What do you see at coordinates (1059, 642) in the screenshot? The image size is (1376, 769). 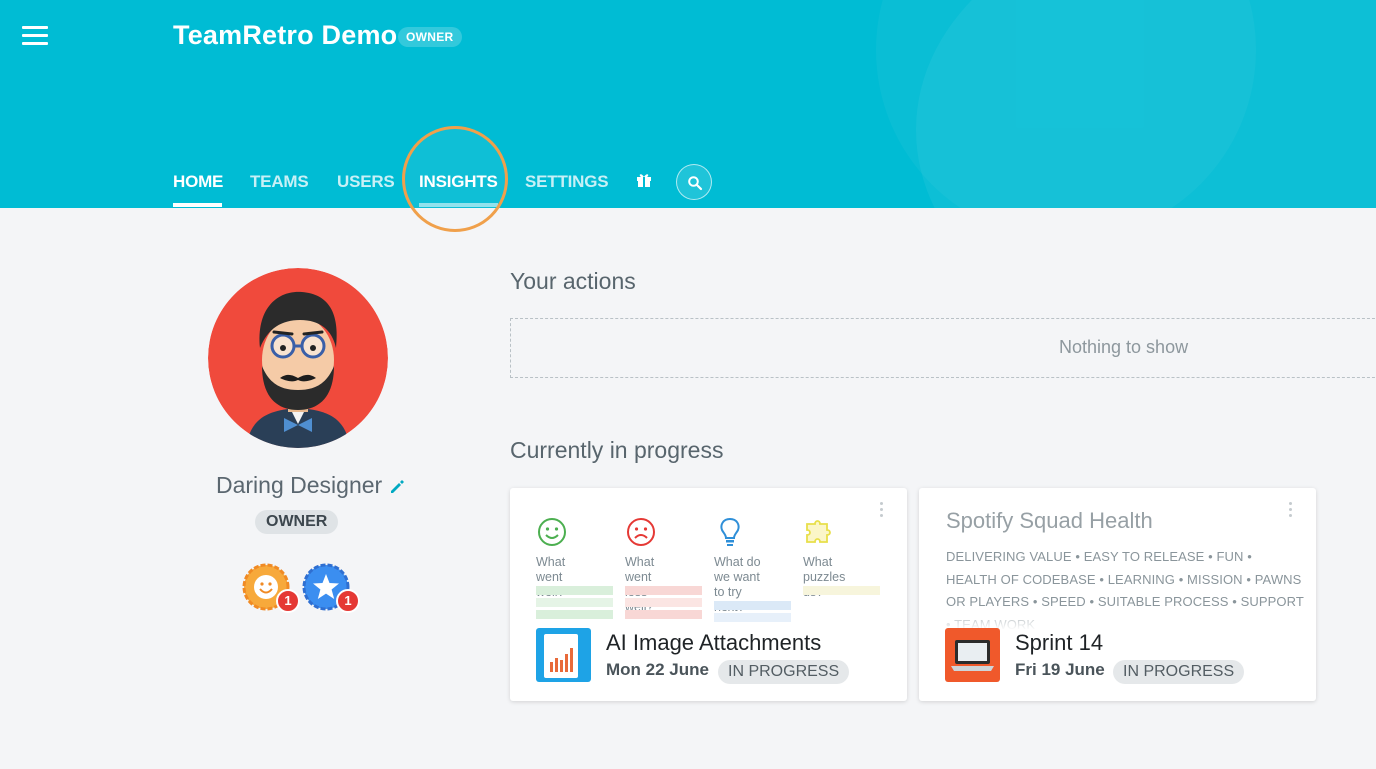 I see `card-title: Sprint 14` at bounding box center [1059, 642].